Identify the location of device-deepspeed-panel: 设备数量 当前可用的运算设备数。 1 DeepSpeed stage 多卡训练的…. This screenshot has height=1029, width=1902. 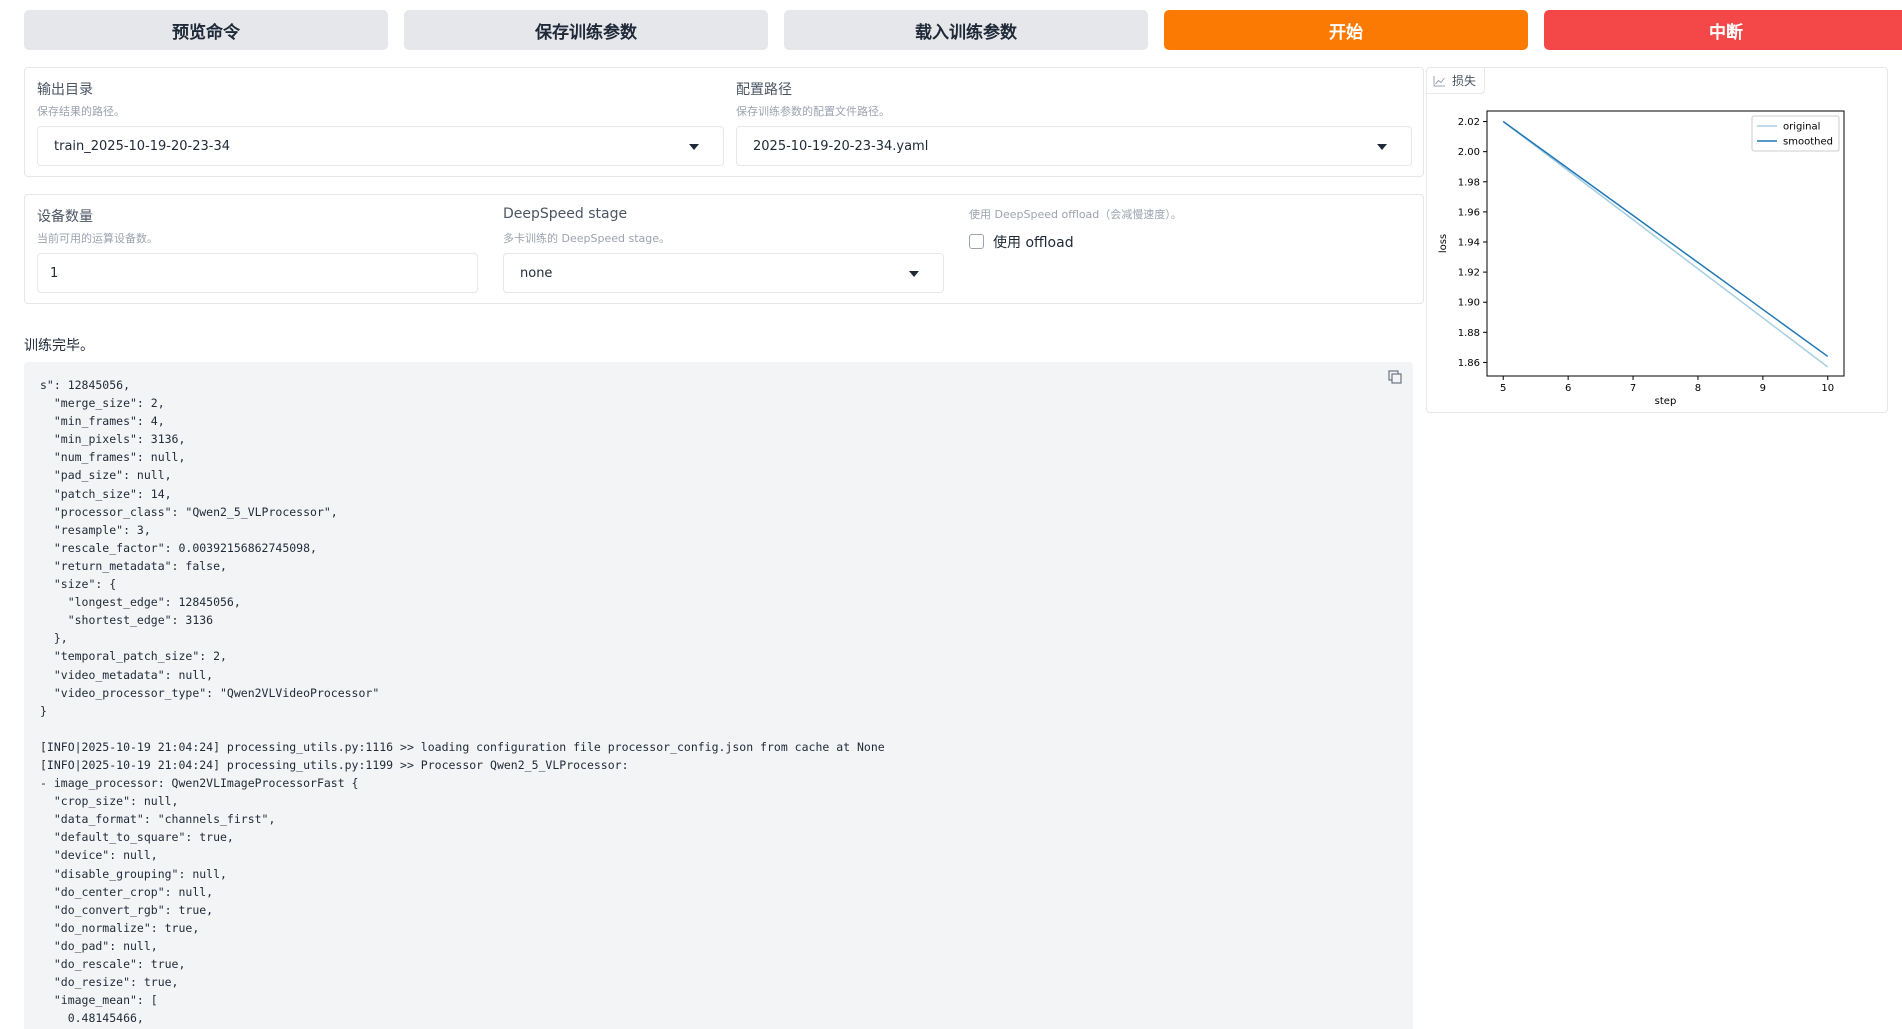
(724, 249).